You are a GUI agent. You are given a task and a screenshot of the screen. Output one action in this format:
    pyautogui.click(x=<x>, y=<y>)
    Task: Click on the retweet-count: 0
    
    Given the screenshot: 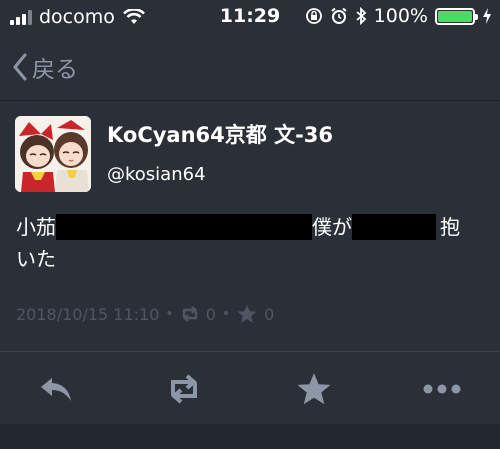 What is the action you would take?
    pyautogui.click(x=210, y=314)
    